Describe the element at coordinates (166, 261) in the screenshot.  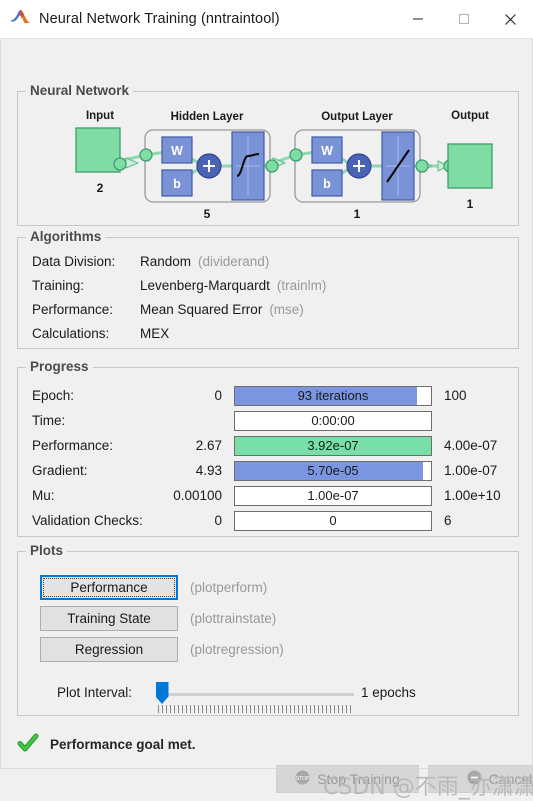
I see `data-division-value: Random` at that location.